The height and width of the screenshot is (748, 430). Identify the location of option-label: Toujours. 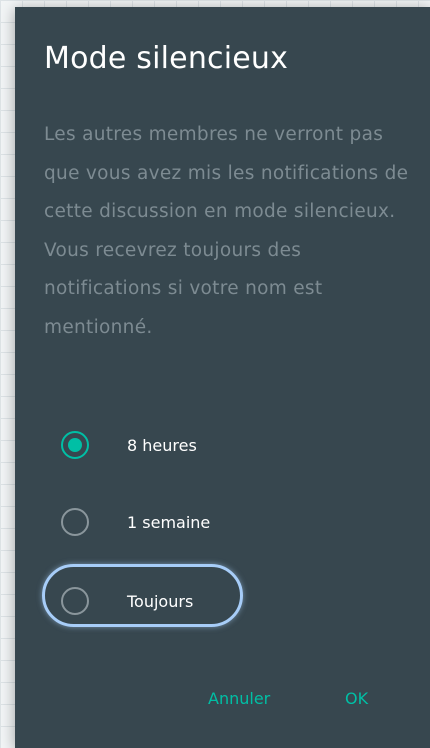
(160, 601).